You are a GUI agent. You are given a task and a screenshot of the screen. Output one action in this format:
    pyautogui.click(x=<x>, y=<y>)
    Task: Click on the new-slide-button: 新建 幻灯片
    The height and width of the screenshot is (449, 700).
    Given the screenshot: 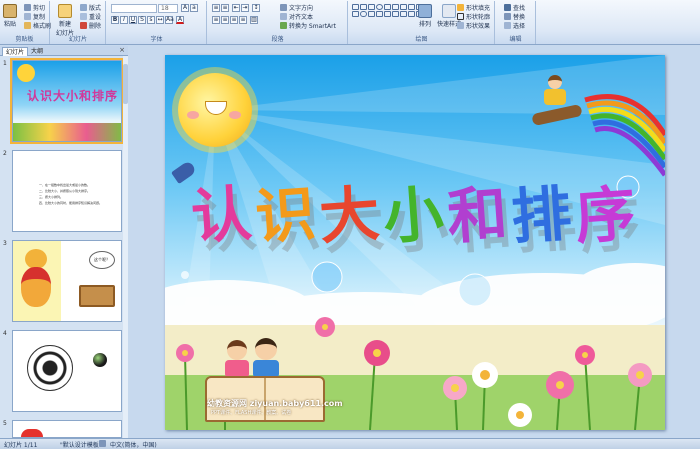 What is the action you would take?
    pyautogui.click(x=65, y=20)
    